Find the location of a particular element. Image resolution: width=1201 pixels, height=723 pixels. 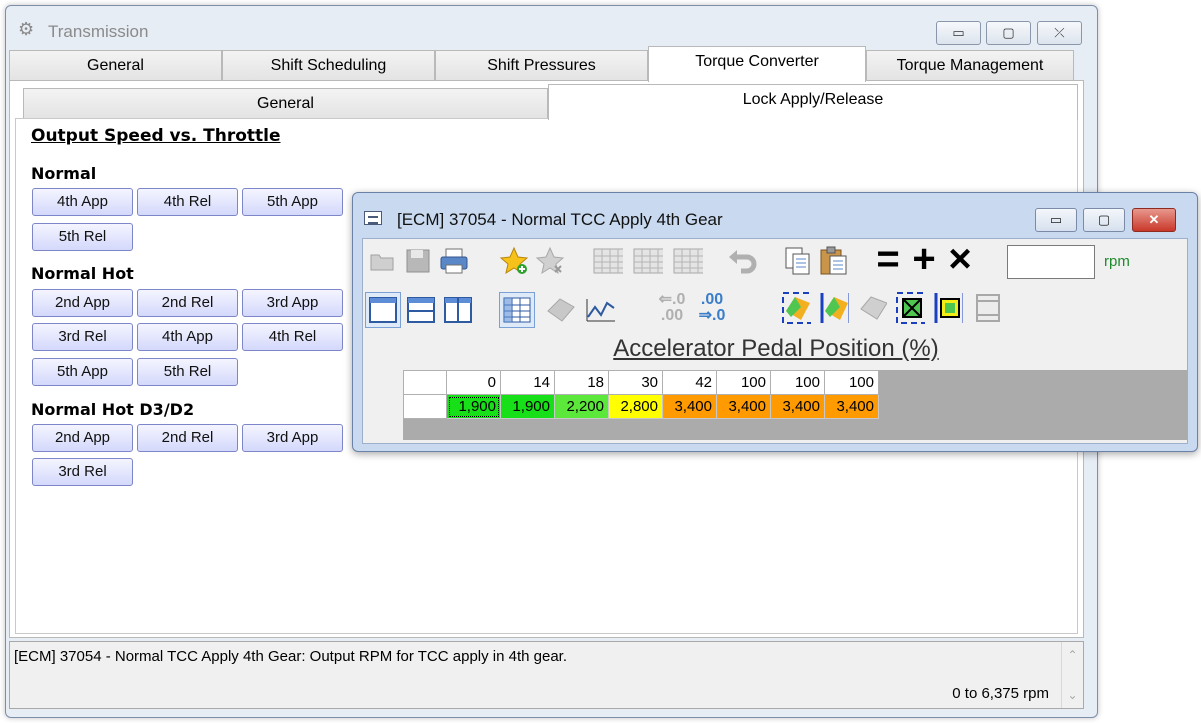

decrease-decimal-icon: ⇐.0 .00 is located at coordinates (672, 308).